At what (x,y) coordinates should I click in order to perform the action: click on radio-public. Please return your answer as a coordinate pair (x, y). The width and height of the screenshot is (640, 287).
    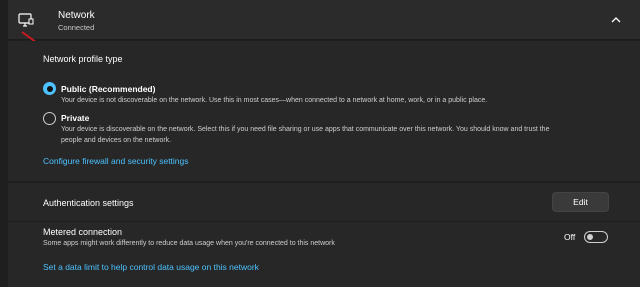
    Looking at the image, I should click on (49, 88).